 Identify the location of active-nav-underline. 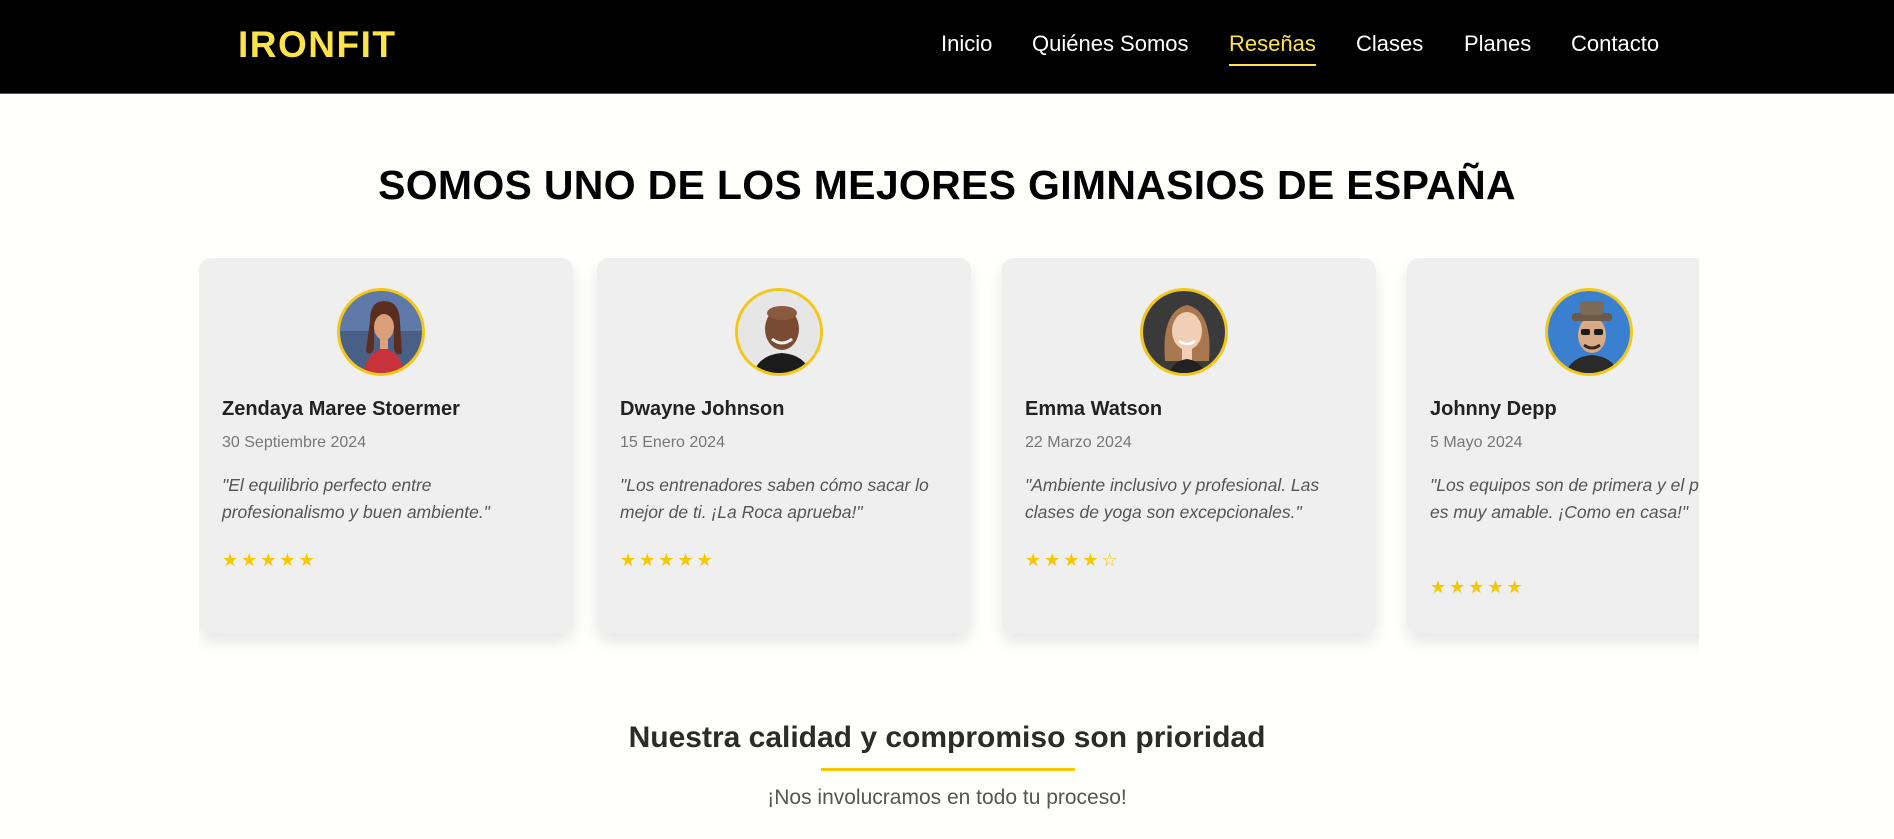
(1272, 65).